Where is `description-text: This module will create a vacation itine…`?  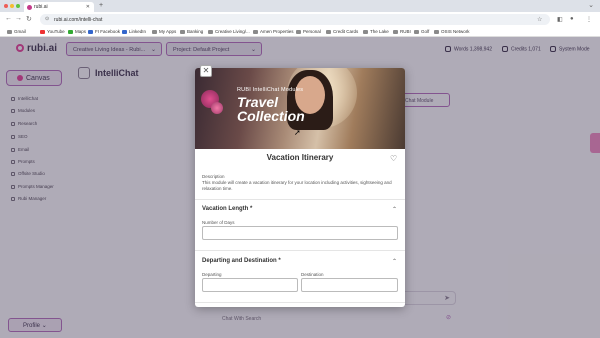 description-text: This module will create a vacation itine… is located at coordinates (297, 185).